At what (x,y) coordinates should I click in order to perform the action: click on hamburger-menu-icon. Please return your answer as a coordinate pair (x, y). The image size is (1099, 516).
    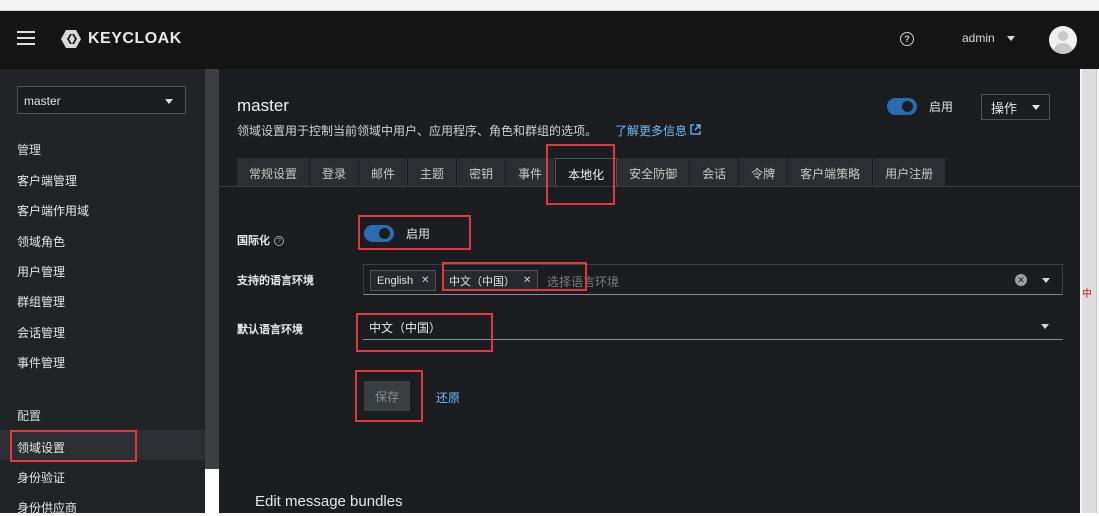
    Looking at the image, I should click on (26, 38).